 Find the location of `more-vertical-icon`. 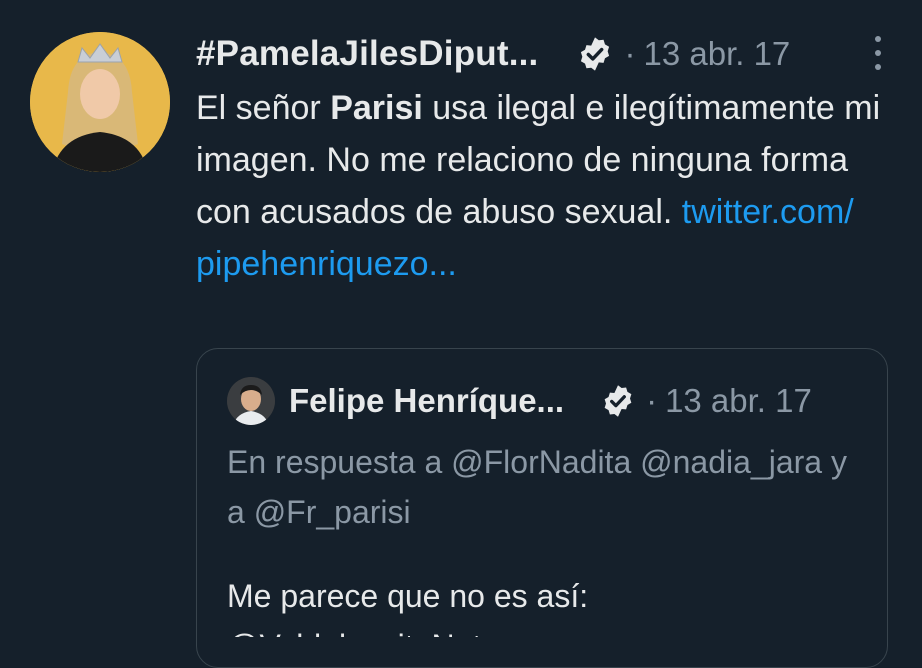

more-vertical-icon is located at coordinates (878, 53).